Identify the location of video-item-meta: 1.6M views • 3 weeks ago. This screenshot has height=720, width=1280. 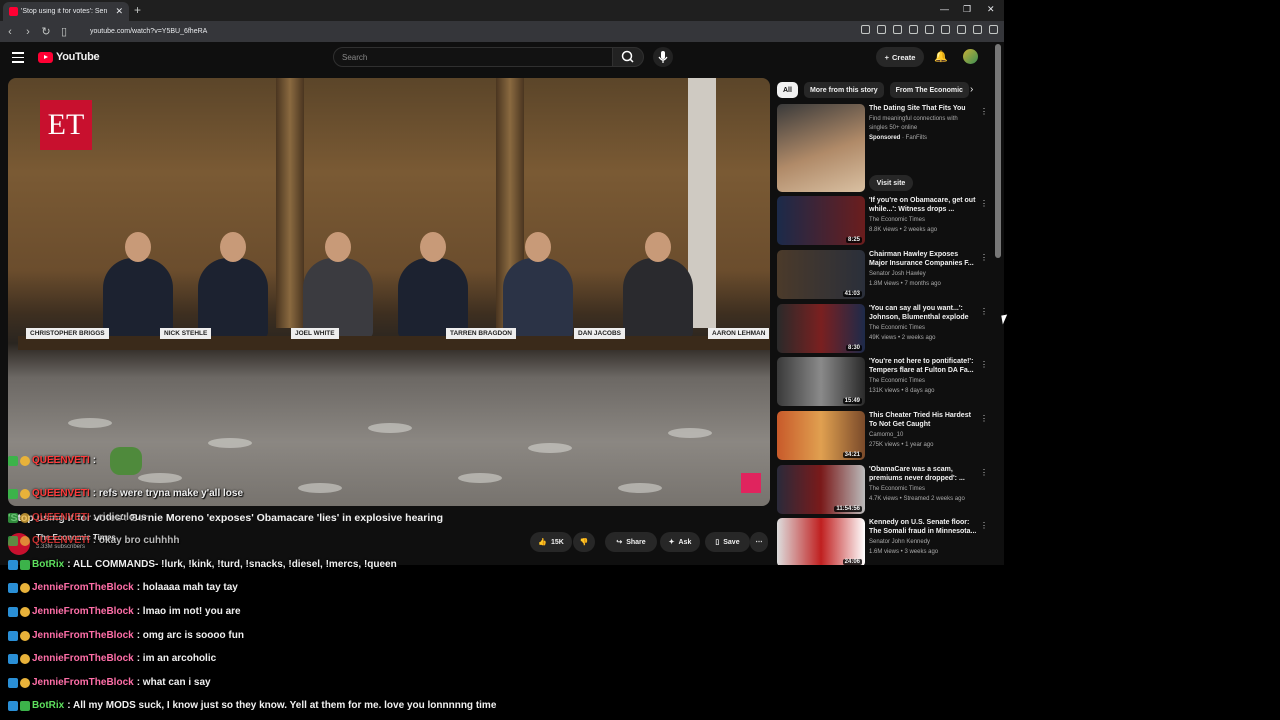
(904, 552).